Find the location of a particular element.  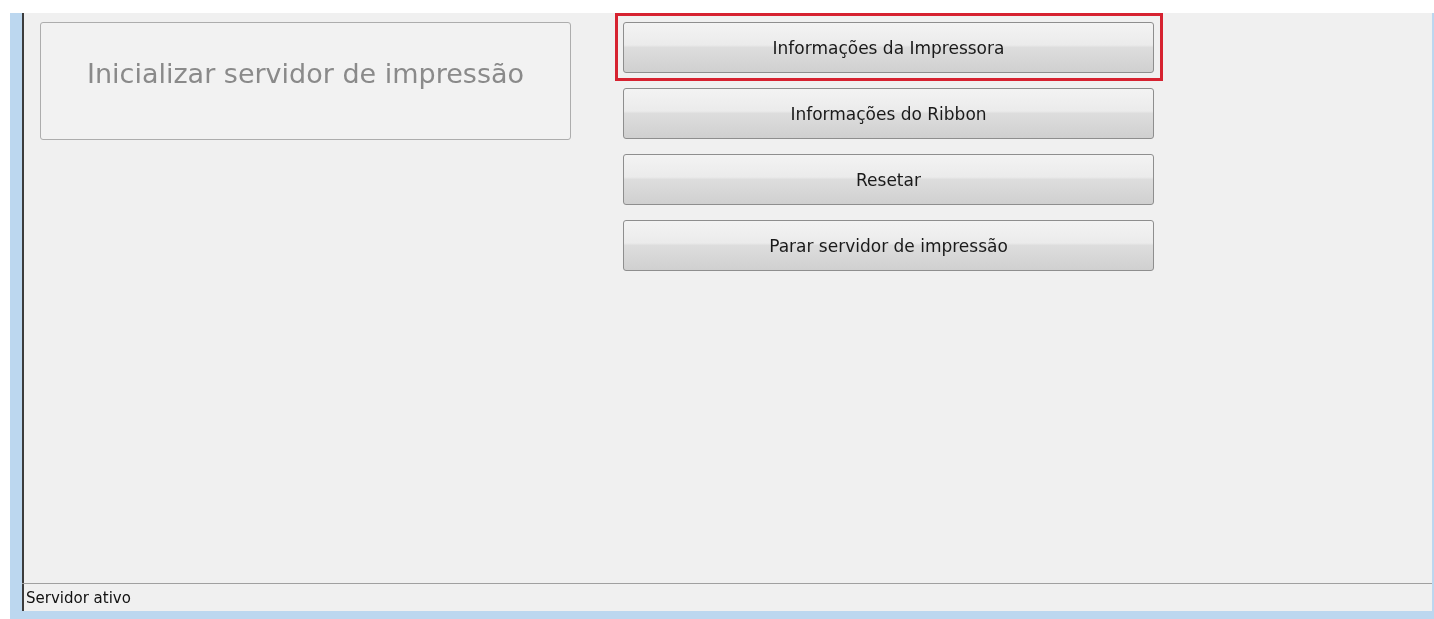

action-button: Informações do Ribbon is located at coordinates (888, 113).